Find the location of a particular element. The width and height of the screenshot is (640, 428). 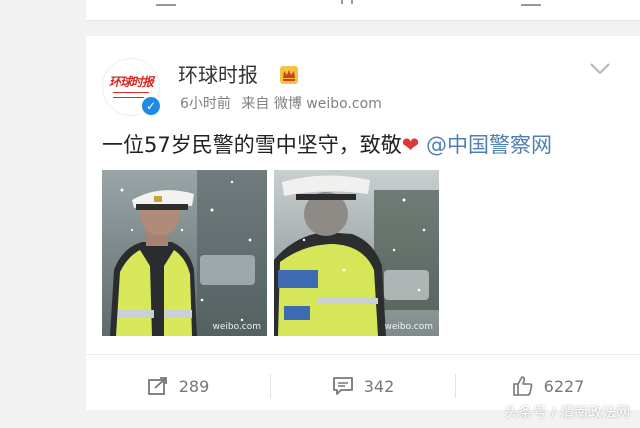

post-action-bar: 289 342 6227 is located at coordinates (363, 386).